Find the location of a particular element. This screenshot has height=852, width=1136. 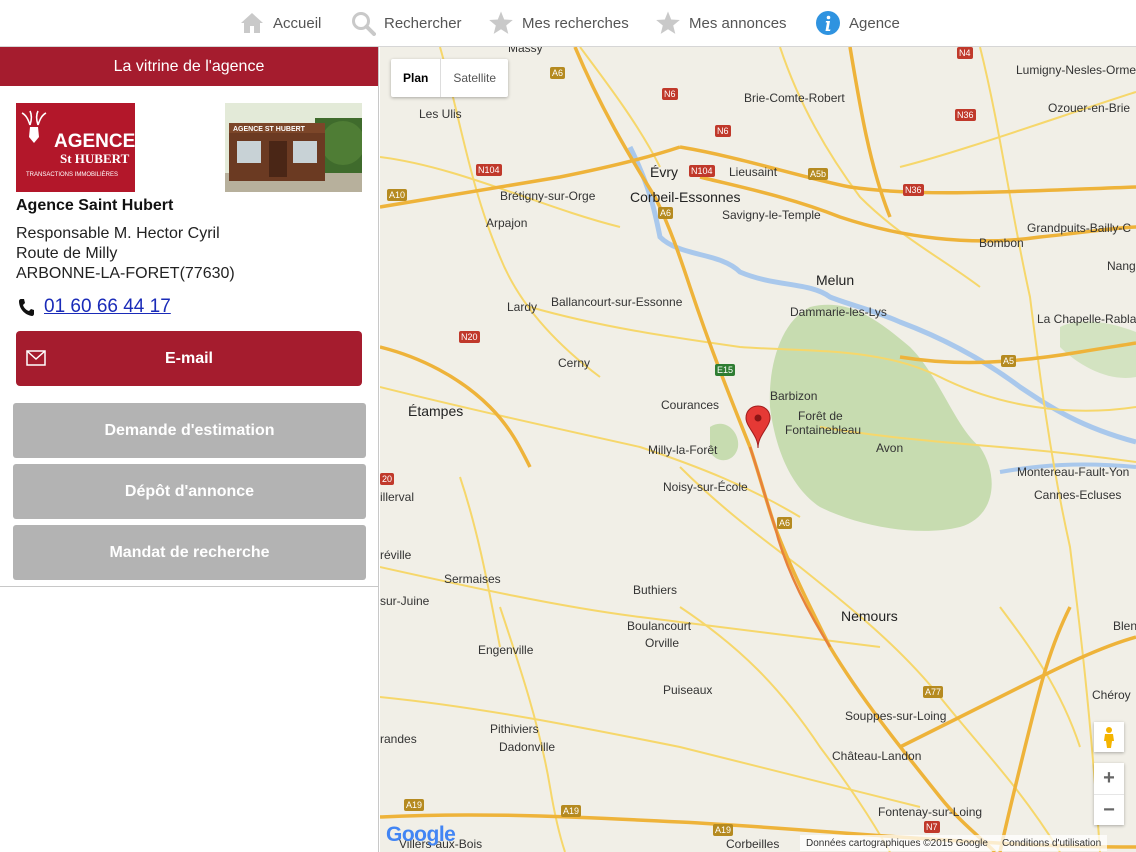

map-place-label: Fontenay-sur-Loing is located at coordinates (930, 812).